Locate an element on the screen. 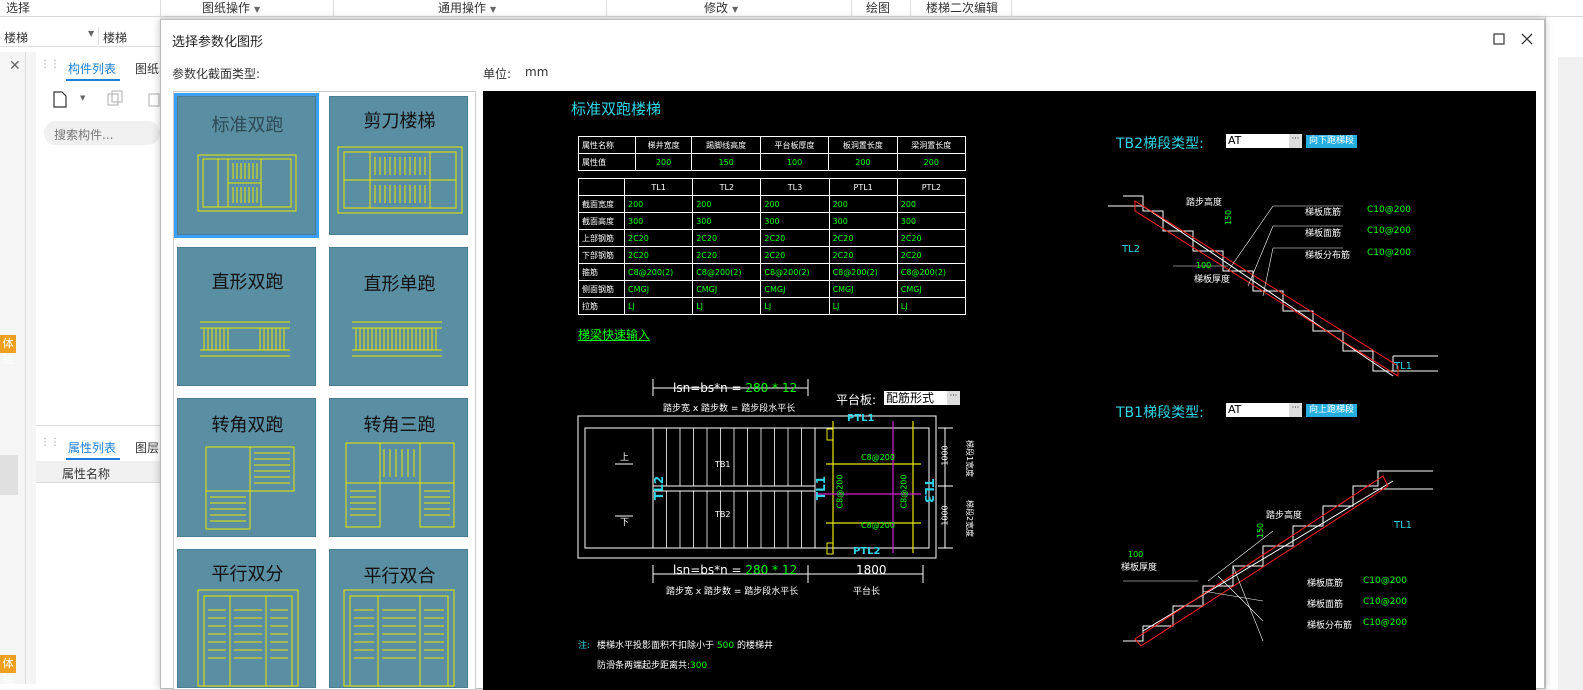  run1-width: 梯段1宽度 is located at coordinates (970, 458).